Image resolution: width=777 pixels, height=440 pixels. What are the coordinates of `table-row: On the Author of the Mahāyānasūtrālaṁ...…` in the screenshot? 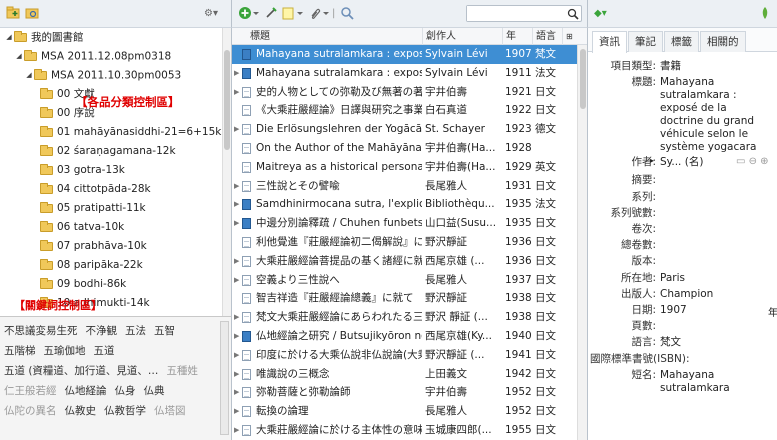 It's located at (404, 148).